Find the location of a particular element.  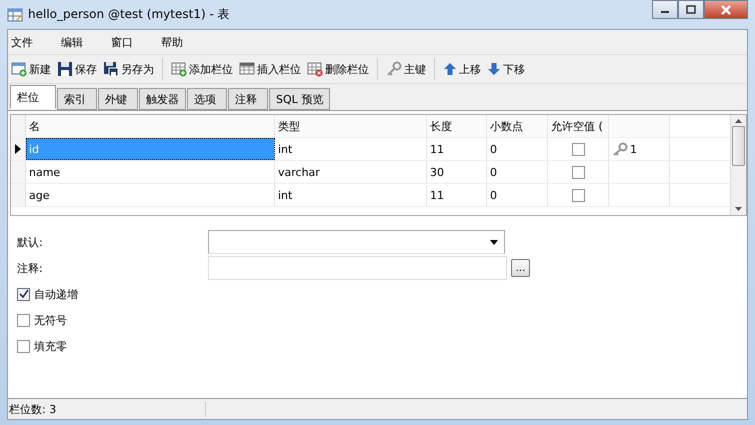

table-icon is located at coordinates (15, 14).